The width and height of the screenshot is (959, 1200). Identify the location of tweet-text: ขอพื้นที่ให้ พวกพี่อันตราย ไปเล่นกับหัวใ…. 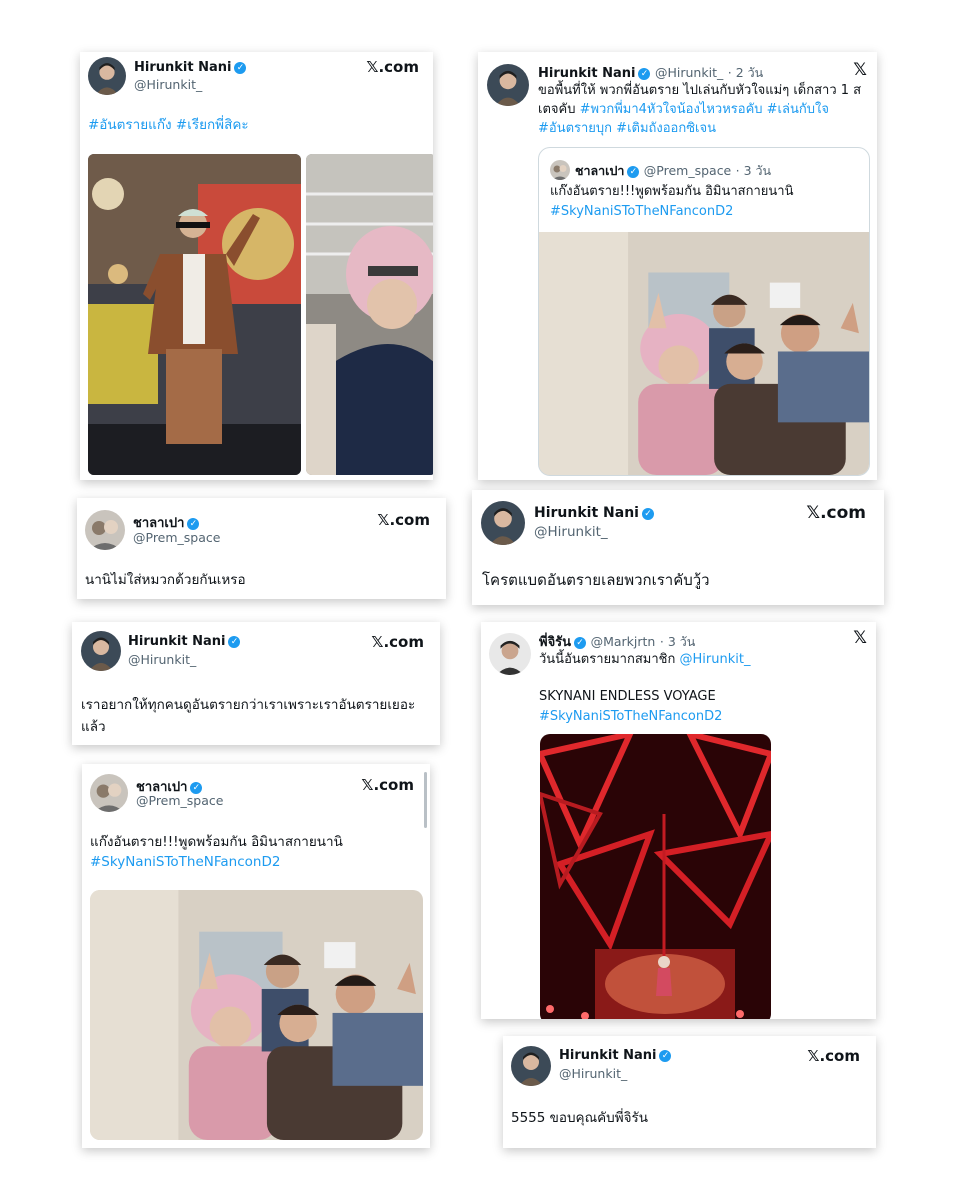
(700, 109).